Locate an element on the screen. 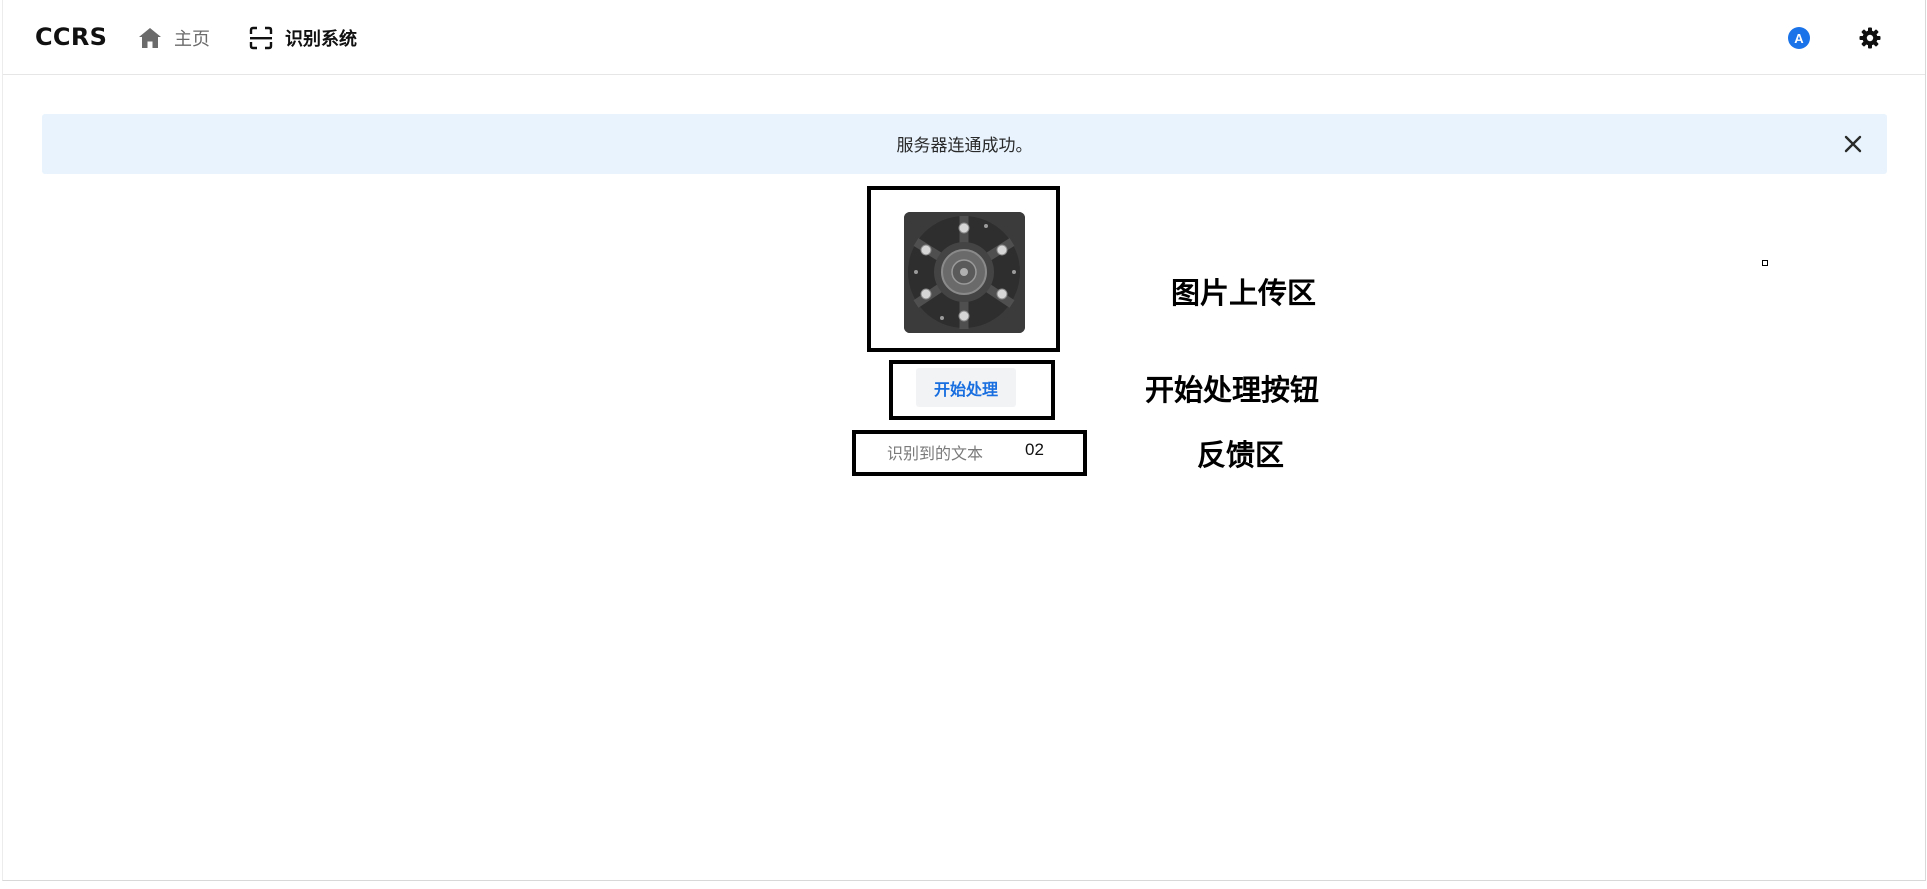 This screenshot has width=1927, height=889. home-icon is located at coordinates (150, 38).